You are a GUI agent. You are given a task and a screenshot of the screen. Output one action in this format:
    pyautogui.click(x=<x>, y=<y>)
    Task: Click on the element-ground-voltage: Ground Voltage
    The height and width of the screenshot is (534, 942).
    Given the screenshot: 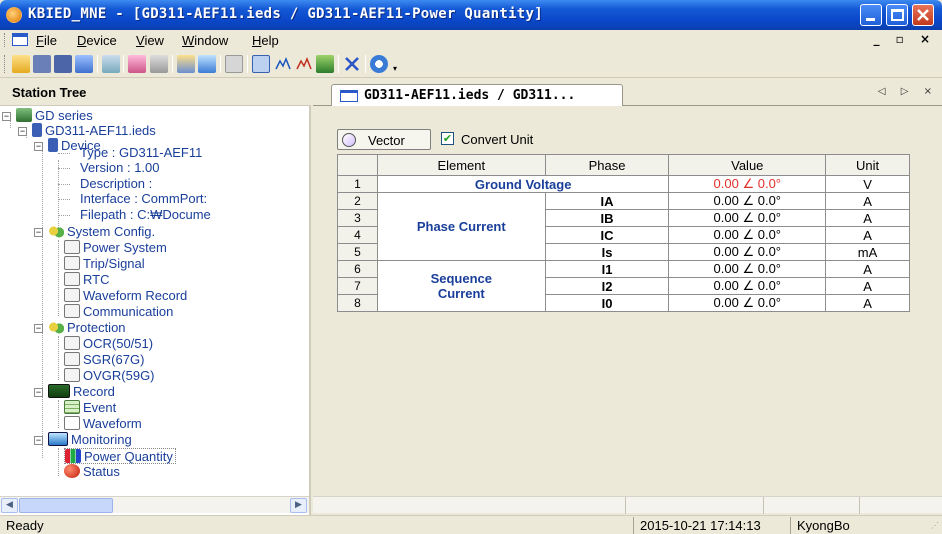 What is the action you would take?
    pyautogui.click(x=523, y=184)
    